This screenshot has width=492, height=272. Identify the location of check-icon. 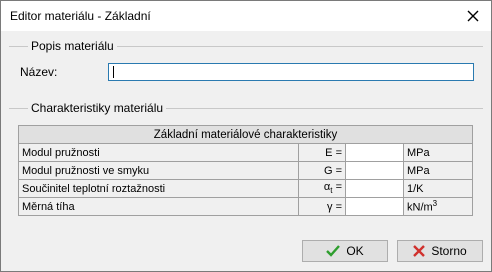
(333, 251).